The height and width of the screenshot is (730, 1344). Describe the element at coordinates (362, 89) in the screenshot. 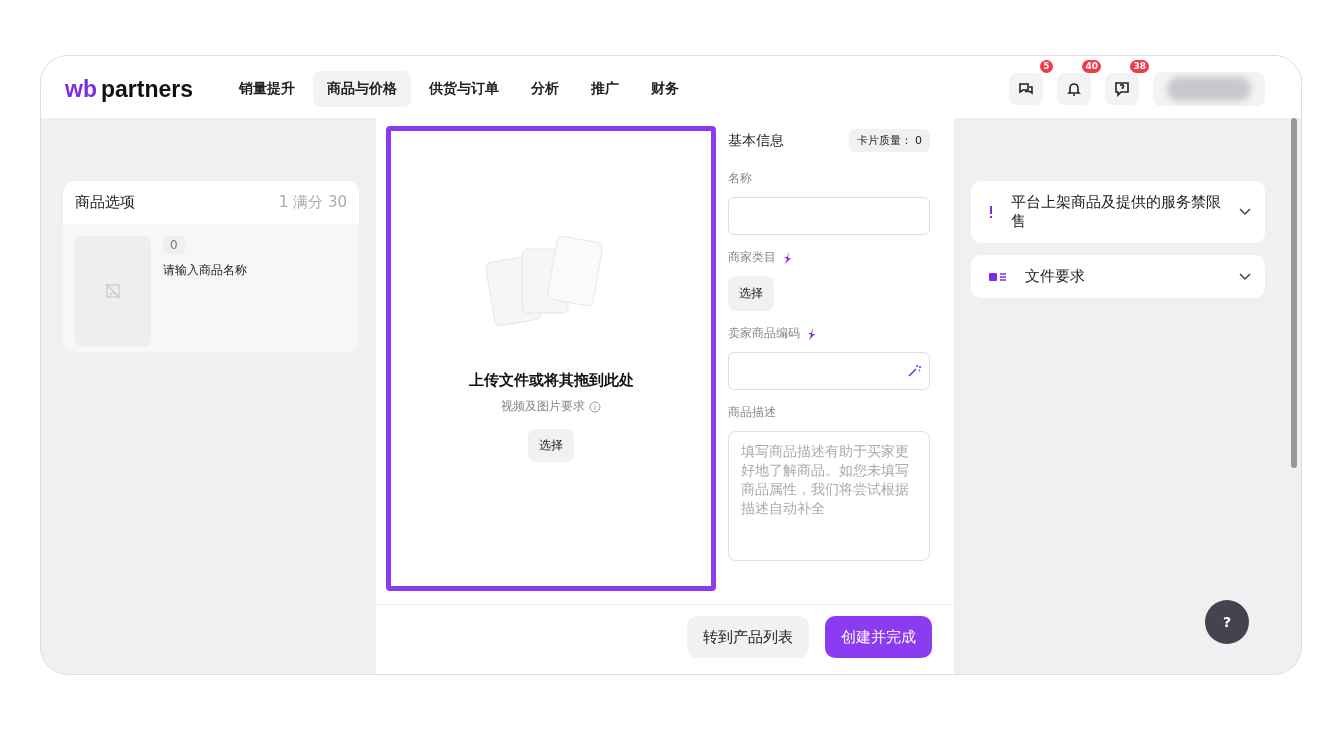

I see `nav-tab: 商品与价格` at that location.